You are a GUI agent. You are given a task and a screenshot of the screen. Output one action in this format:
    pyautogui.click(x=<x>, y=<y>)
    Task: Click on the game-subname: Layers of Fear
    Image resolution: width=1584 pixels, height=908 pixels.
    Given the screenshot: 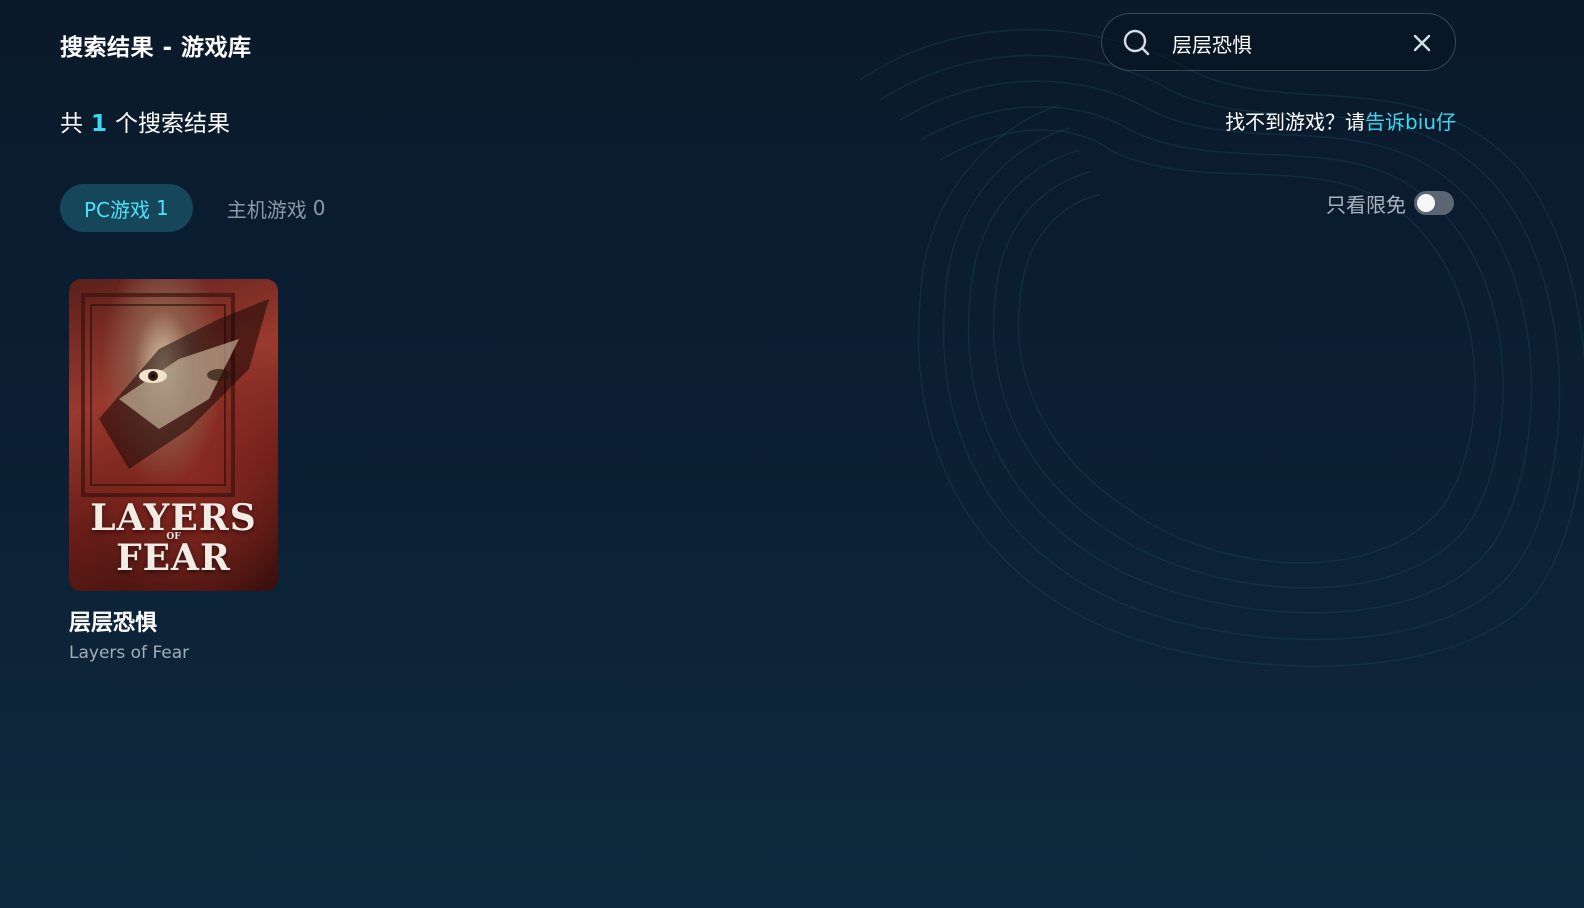 What is the action you would take?
    pyautogui.click(x=129, y=653)
    